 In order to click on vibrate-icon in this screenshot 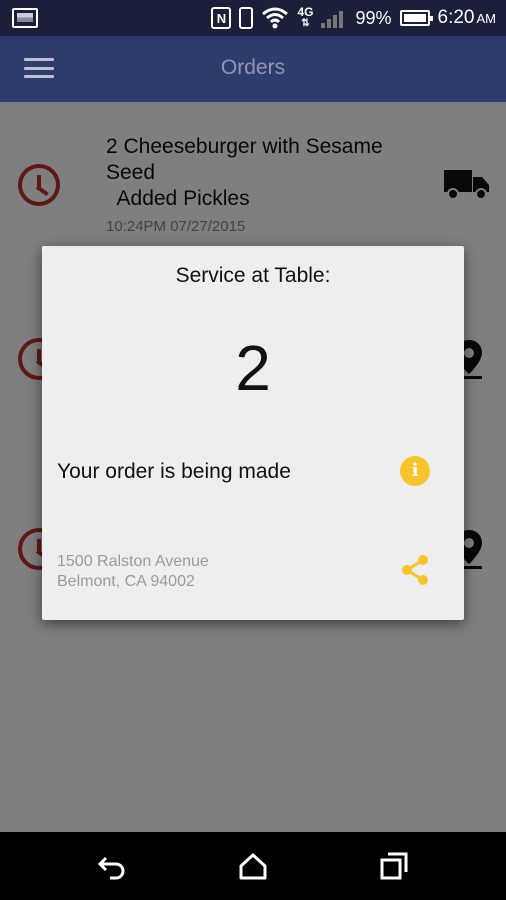, I will do `click(246, 18)`.